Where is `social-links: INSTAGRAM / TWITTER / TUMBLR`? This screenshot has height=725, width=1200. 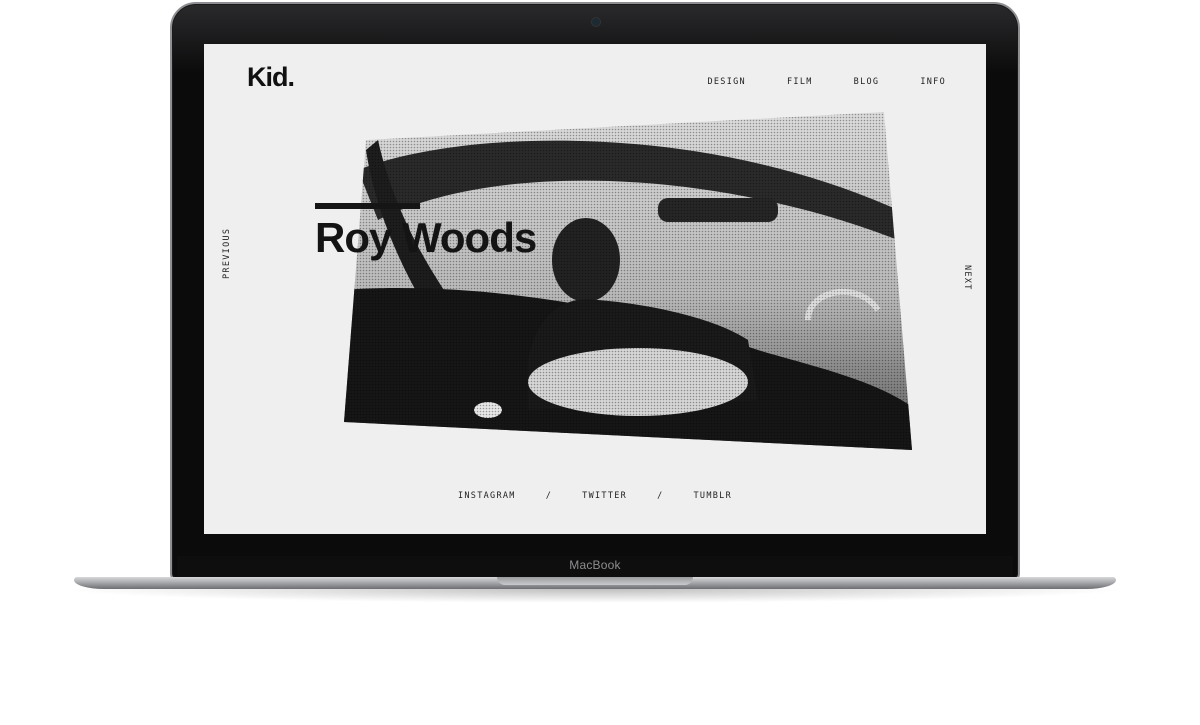
social-links: INSTAGRAM / TWITTER / TUMBLR is located at coordinates (595, 496).